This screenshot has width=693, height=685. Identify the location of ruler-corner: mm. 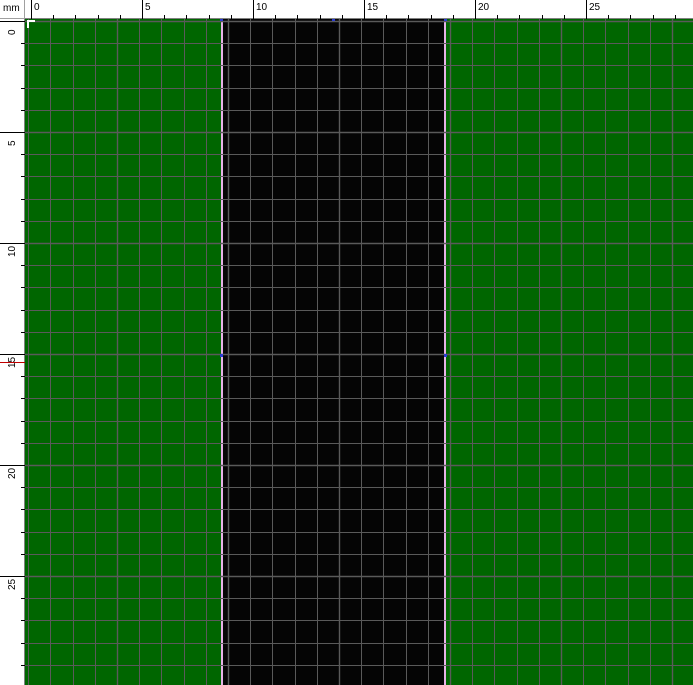
(12, 9).